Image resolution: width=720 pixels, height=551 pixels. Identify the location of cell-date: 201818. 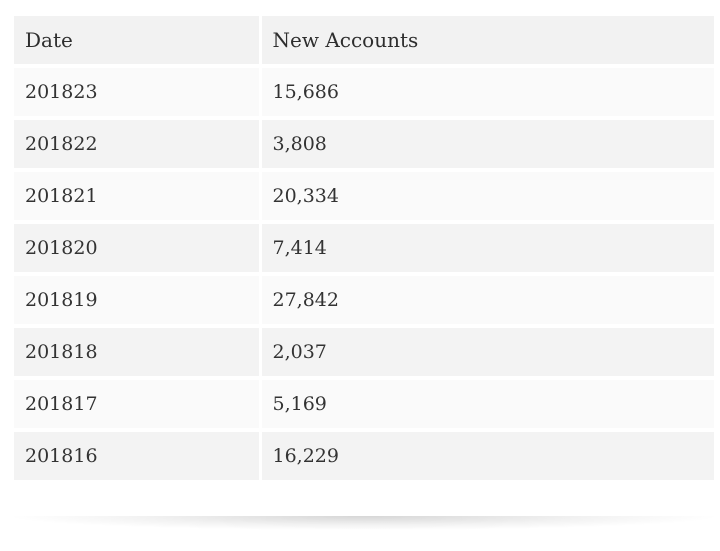
(137, 353).